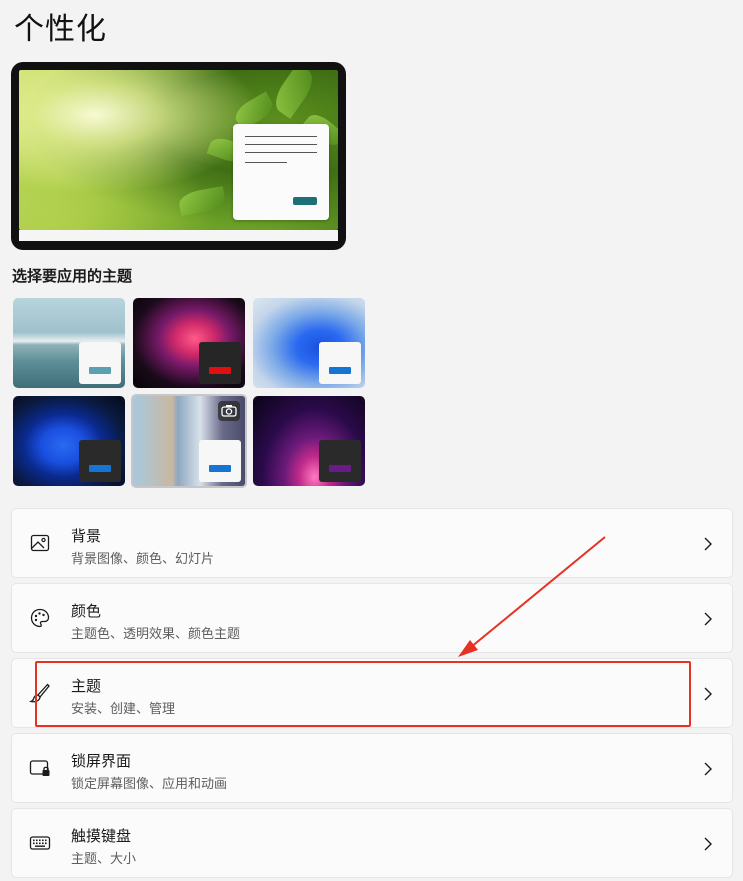 The height and width of the screenshot is (881, 743). What do you see at coordinates (229, 411) in the screenshot?
I see `camera-icon` at bounding box center [229, 411].